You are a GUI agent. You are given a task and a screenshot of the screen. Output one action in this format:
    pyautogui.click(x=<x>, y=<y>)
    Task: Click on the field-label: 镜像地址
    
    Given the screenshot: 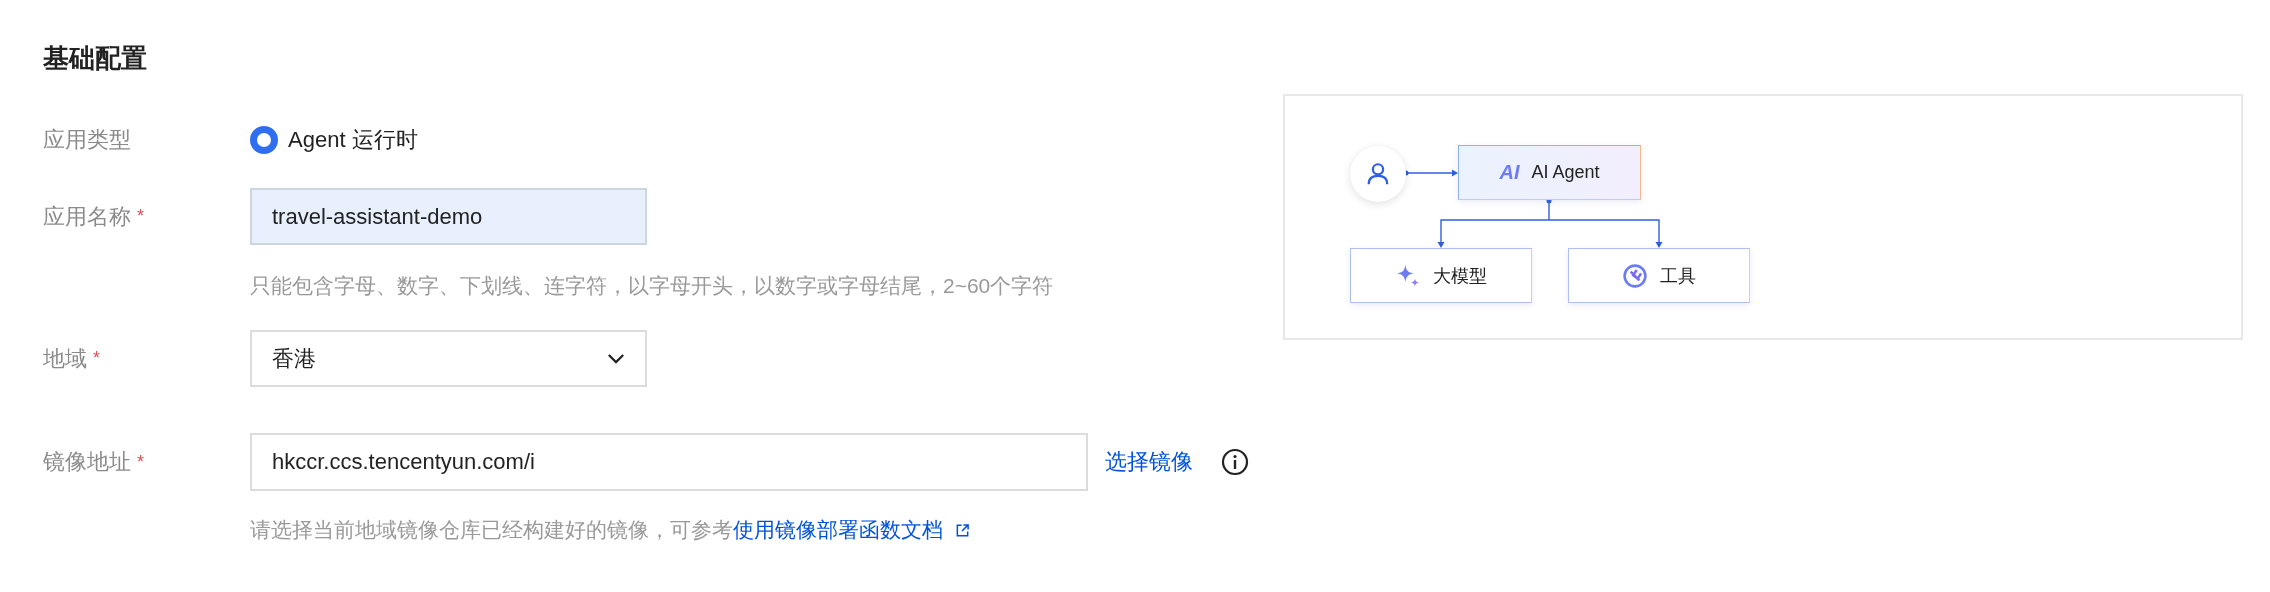 What is the action you would take?
    pyautogui.click(x=87, y=462)
    